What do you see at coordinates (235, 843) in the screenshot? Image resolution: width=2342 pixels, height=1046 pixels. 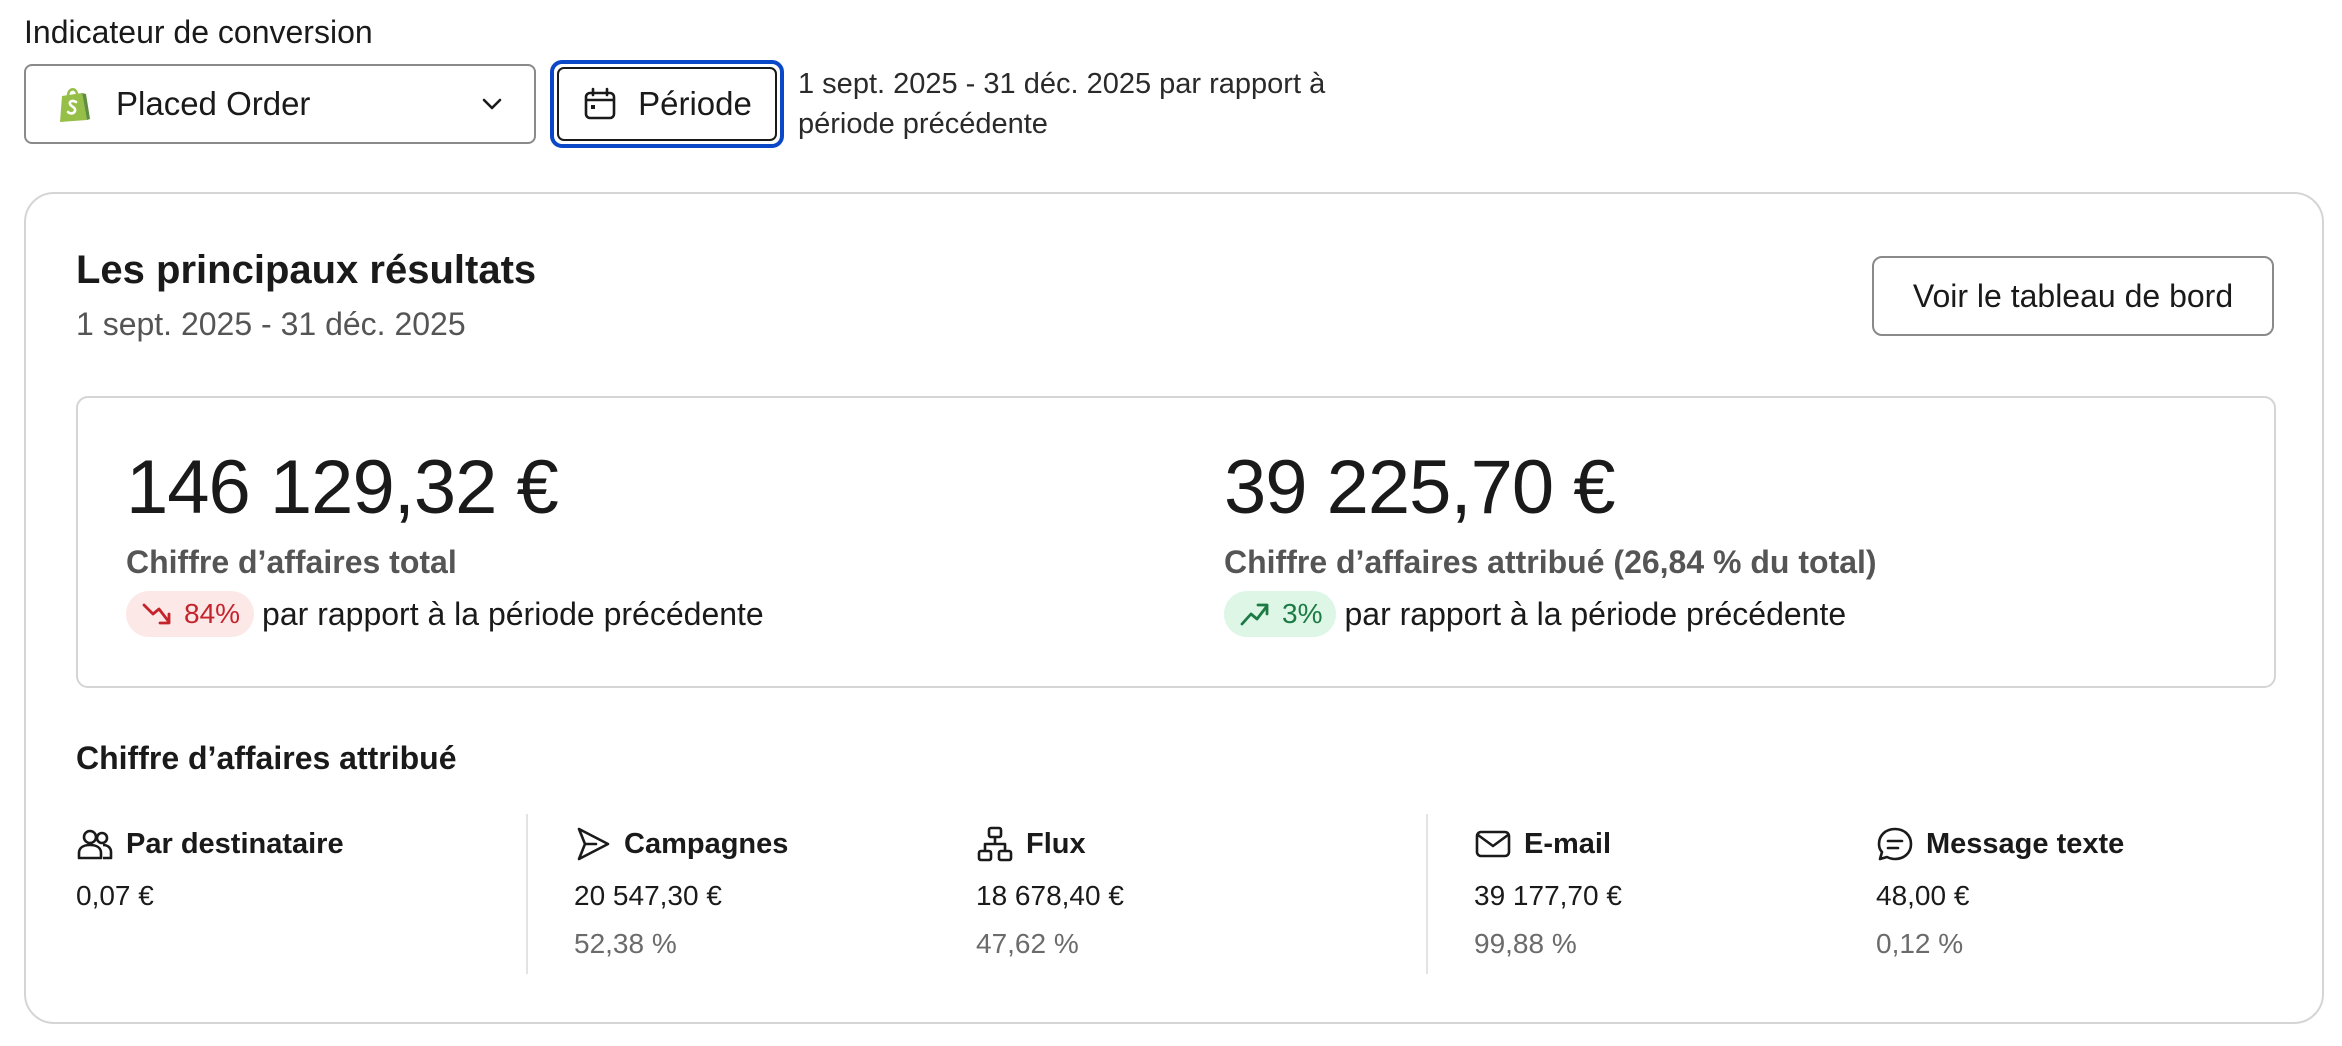 I see `column-title: Par destinataire` at bounding box center [235, 843].